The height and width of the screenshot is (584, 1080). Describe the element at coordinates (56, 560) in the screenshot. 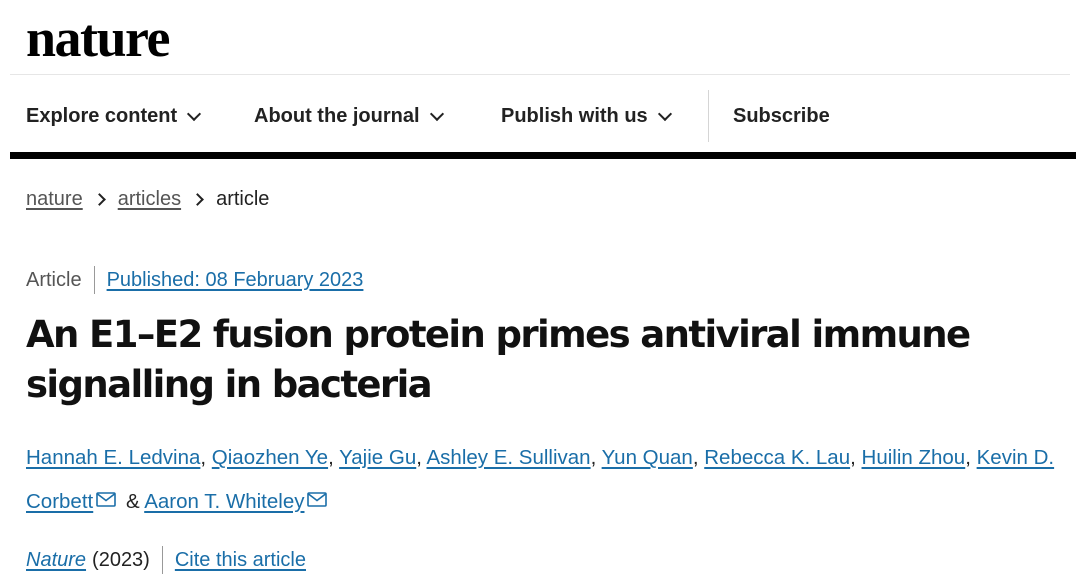

I see `journal-link: Nature` at that location.